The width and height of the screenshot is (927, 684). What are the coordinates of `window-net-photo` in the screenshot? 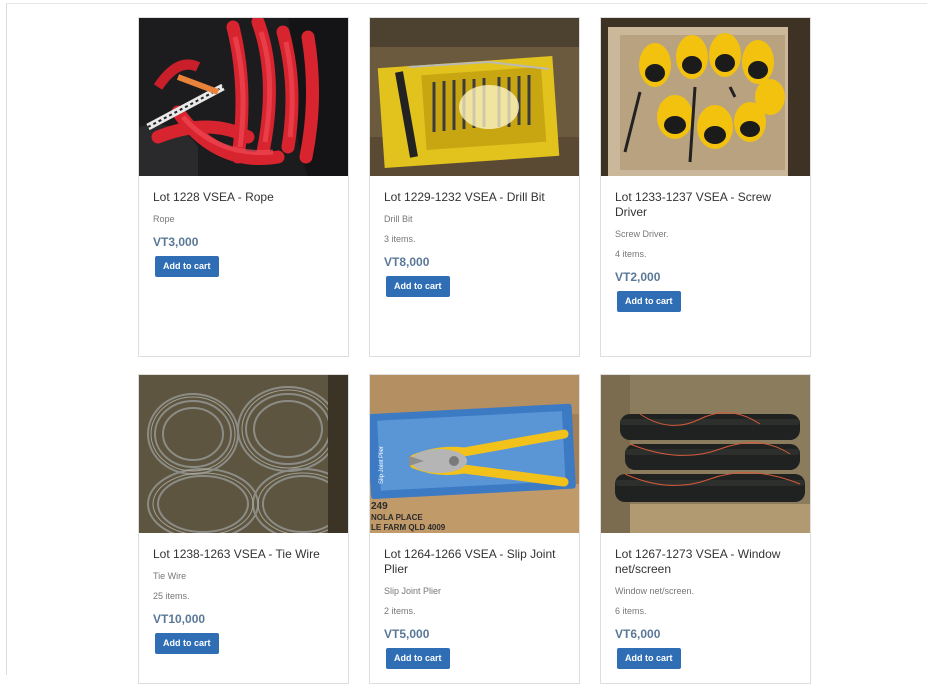 It's located at (705, 454).